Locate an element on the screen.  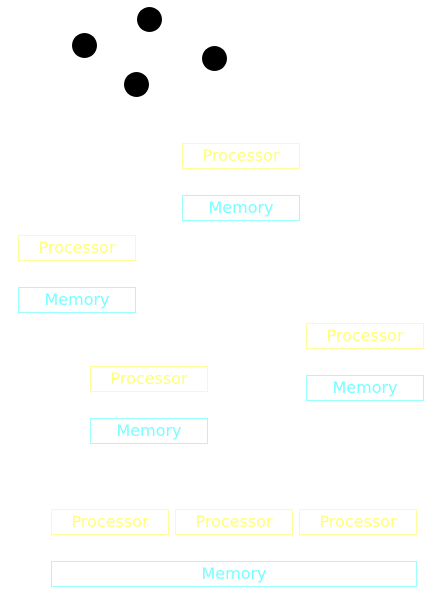
memory-label-d: Memory is located at coordinates (149, 430).